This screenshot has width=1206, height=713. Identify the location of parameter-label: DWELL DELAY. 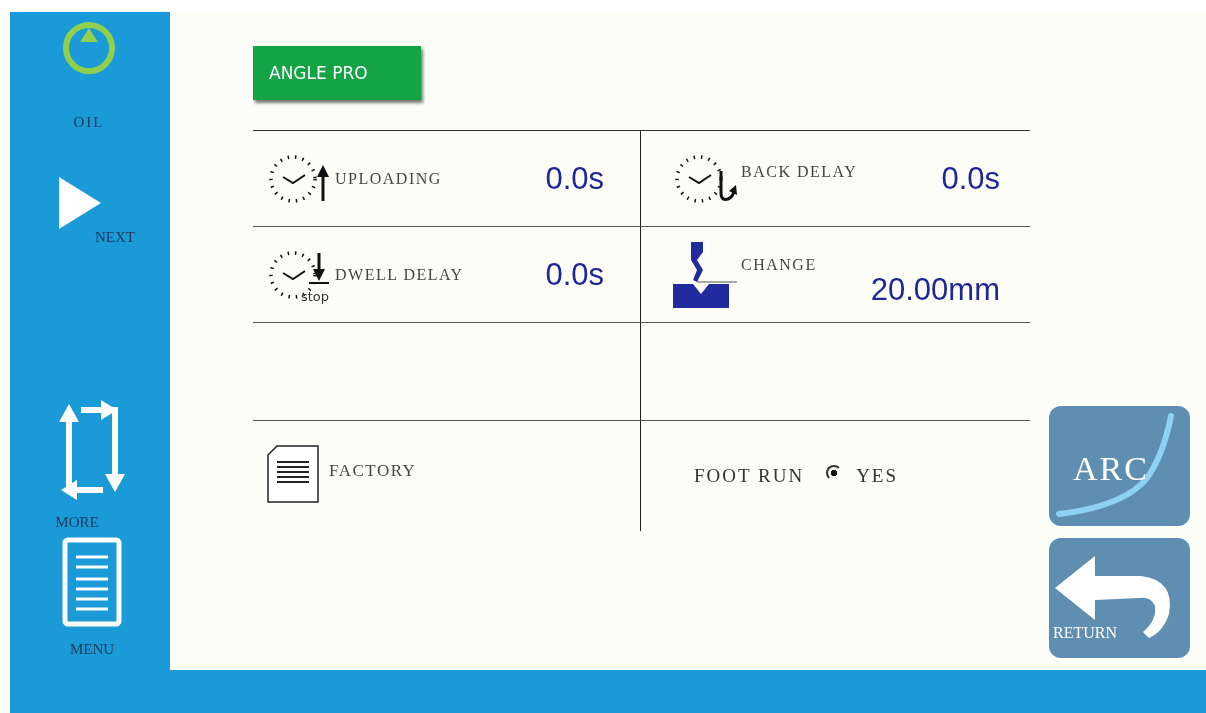
(399, 274).